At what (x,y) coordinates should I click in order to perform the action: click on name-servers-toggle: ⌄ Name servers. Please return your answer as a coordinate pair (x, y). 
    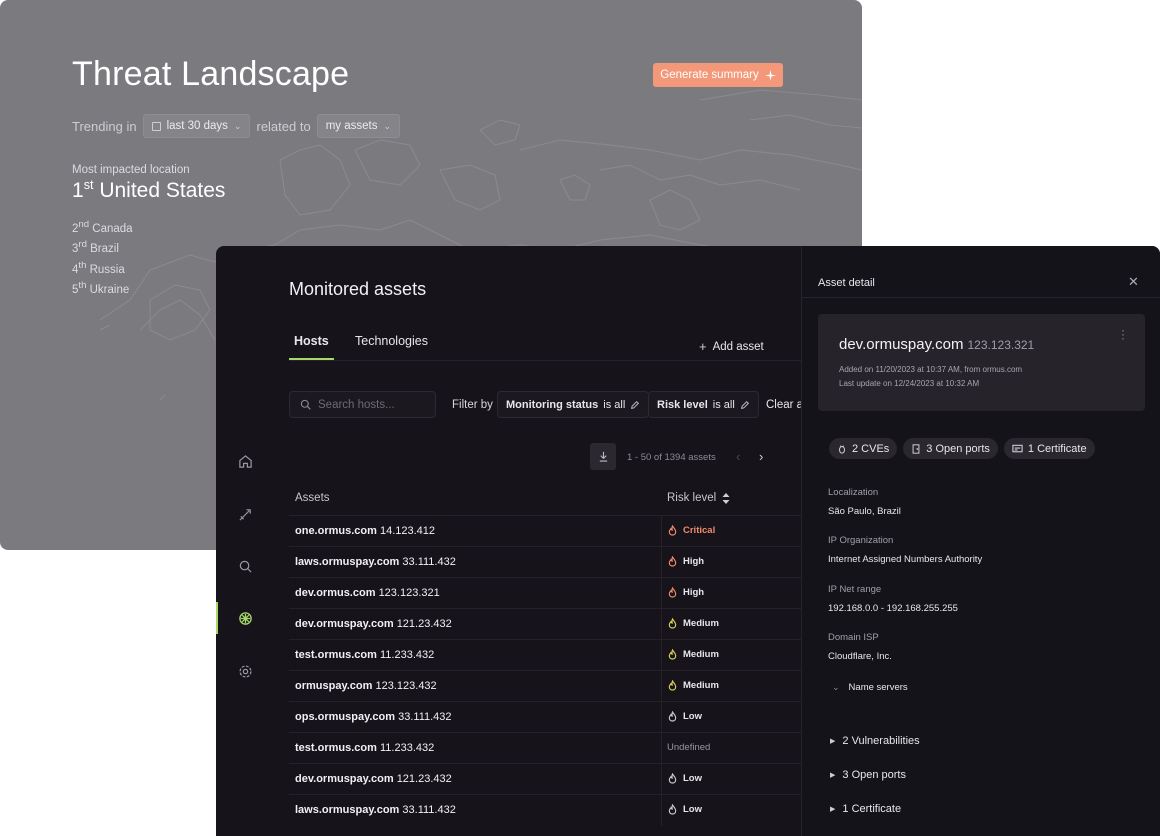
    Looking at the image, I should click on (870, 687).